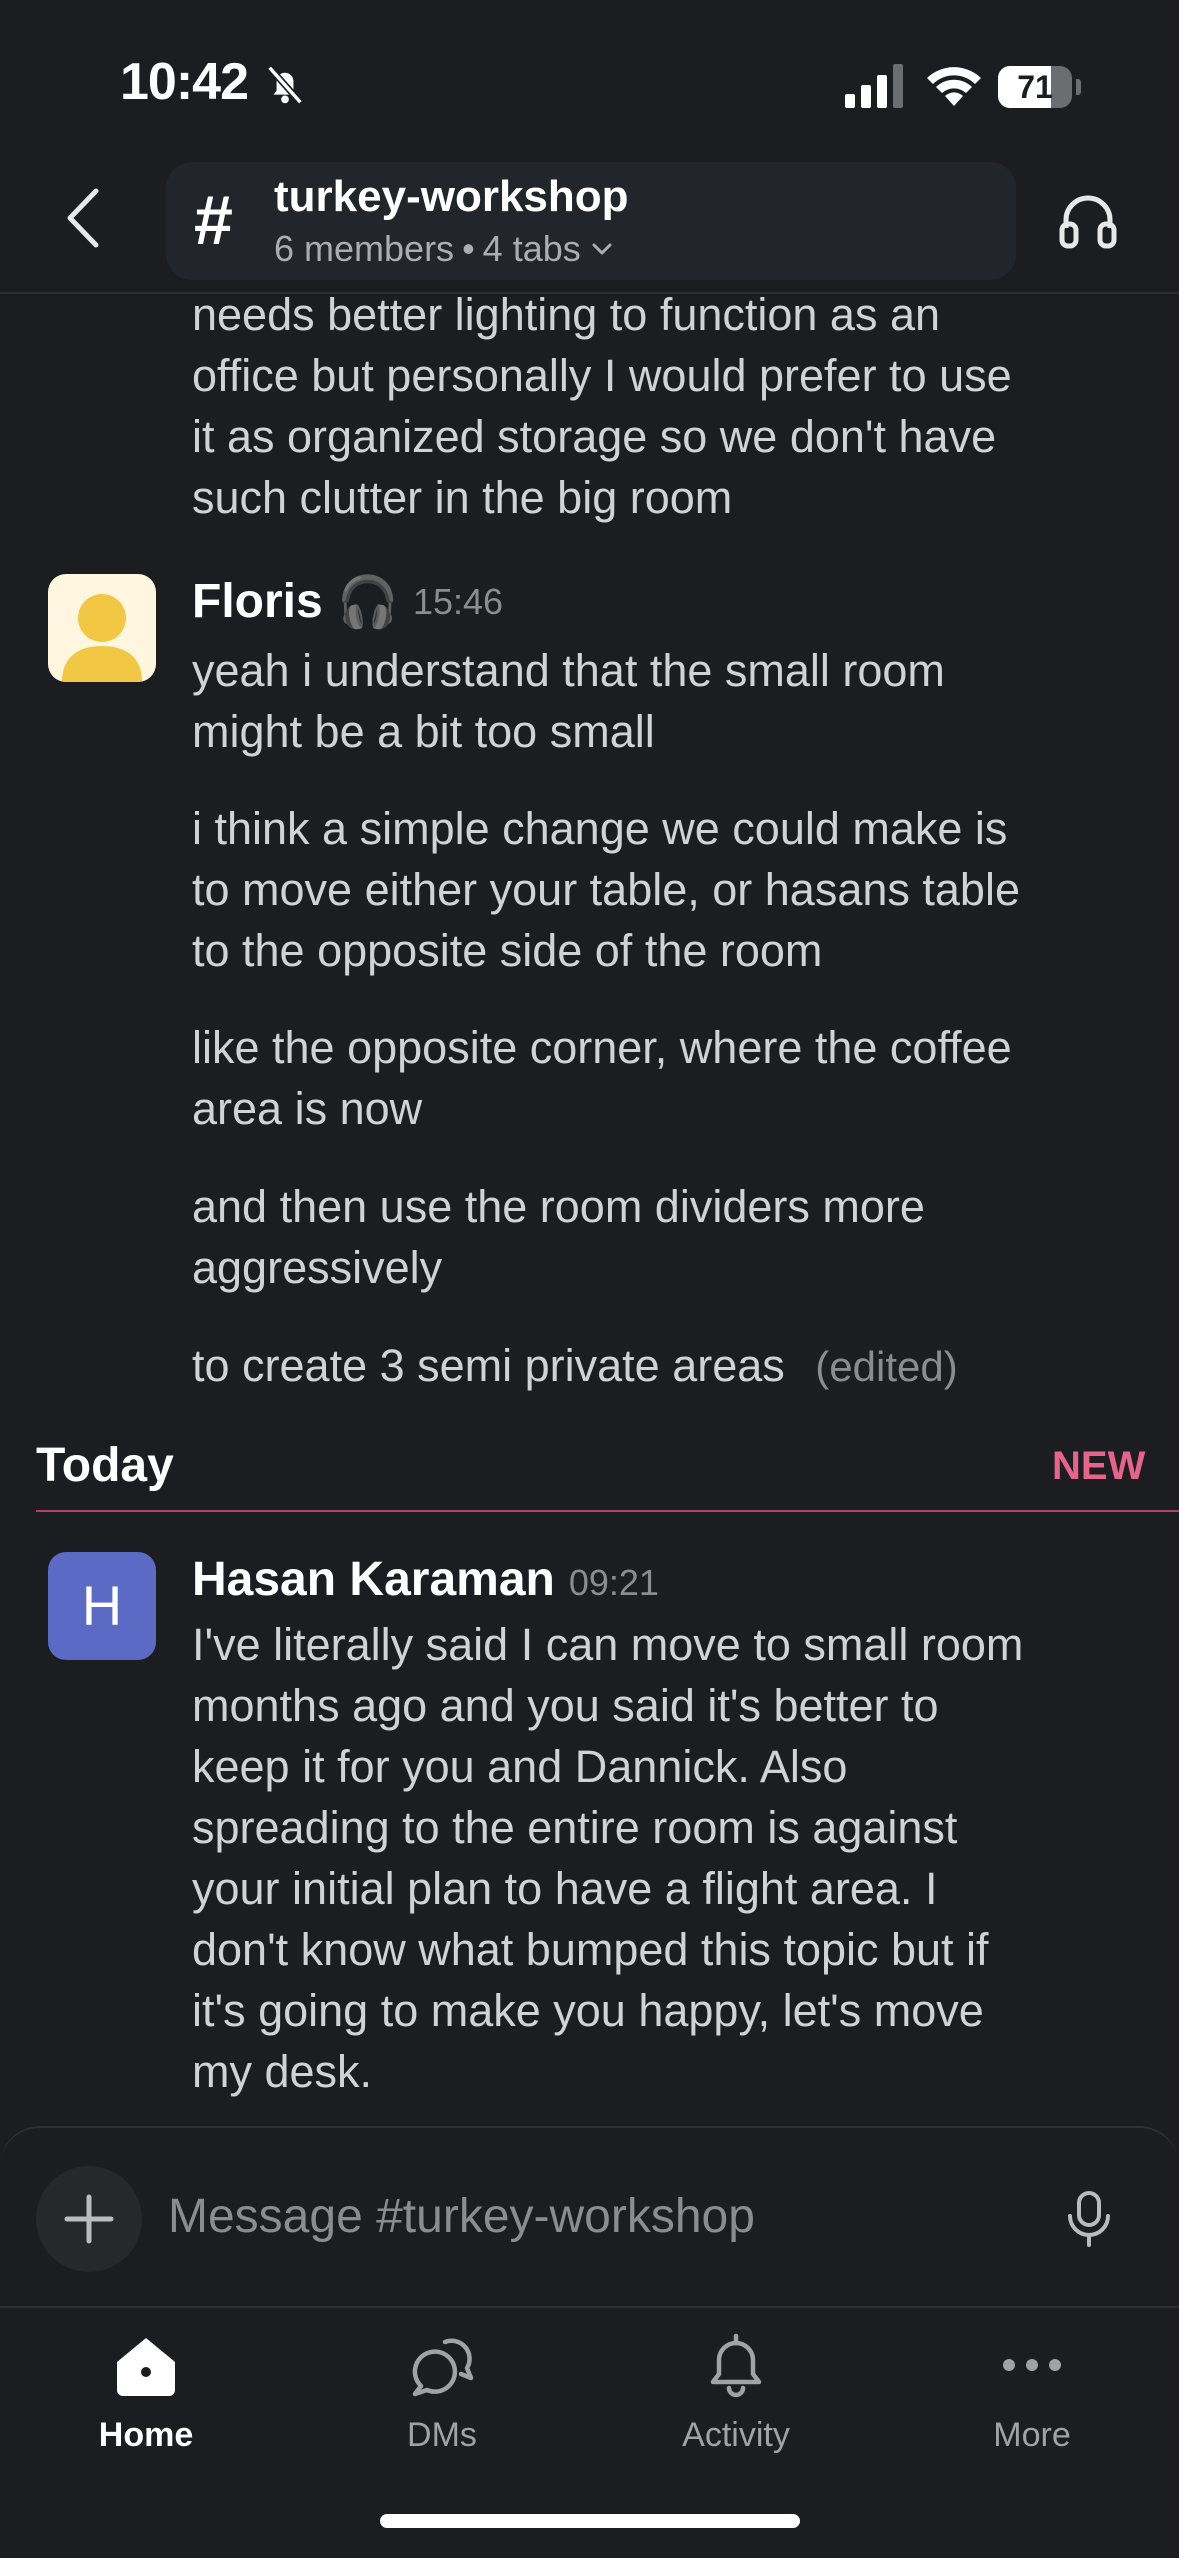 Image resolution: width=1179 pixels, height=2558 pixels. What do you see at coordinates (1032, 2398) in the screenshot?
I see `tab-more: More` at bounding box center [1032, 2398].